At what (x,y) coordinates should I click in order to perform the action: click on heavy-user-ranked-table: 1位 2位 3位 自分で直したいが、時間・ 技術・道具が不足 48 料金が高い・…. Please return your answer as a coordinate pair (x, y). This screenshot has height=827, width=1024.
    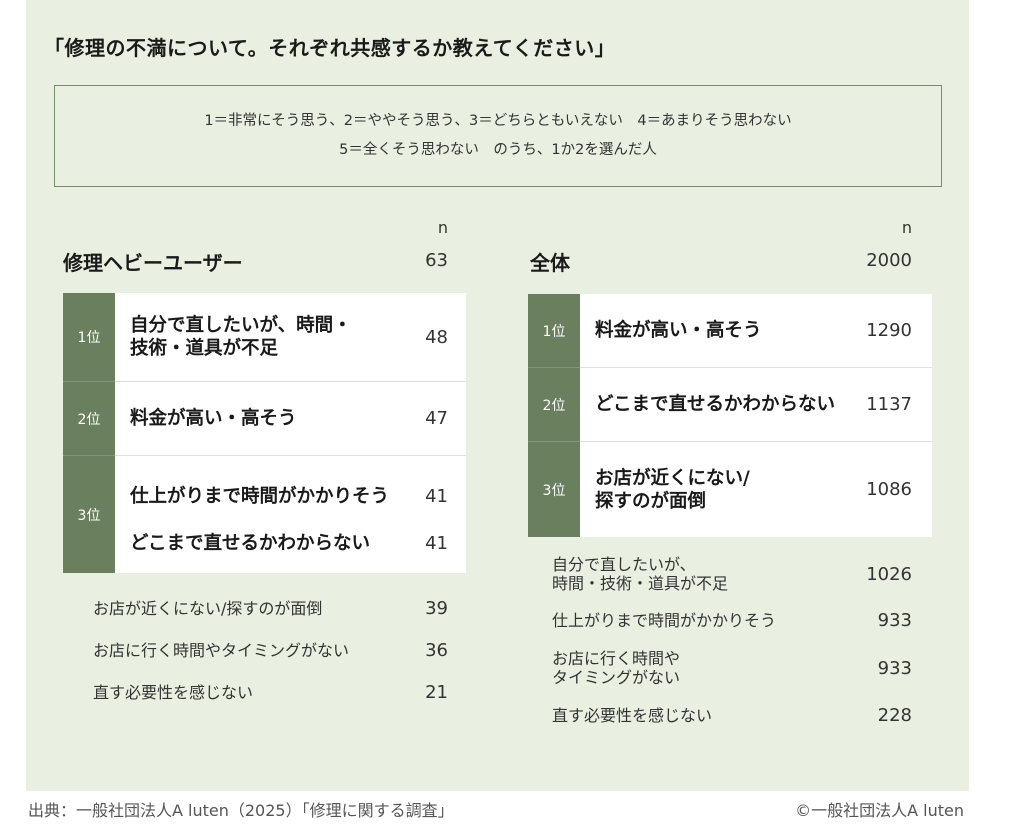
    Looking at the image, I should click on (264, 433).